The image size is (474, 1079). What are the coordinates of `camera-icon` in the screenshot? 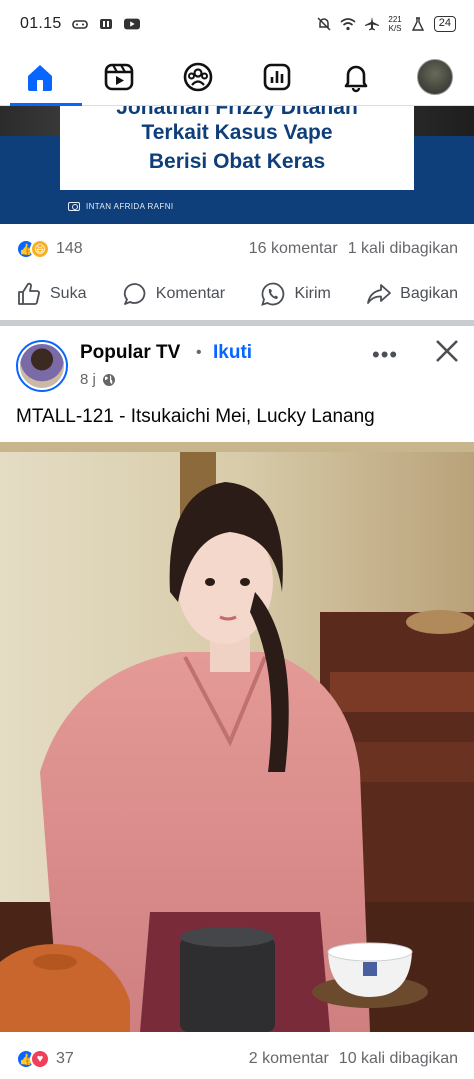 It's located at (74, 206).